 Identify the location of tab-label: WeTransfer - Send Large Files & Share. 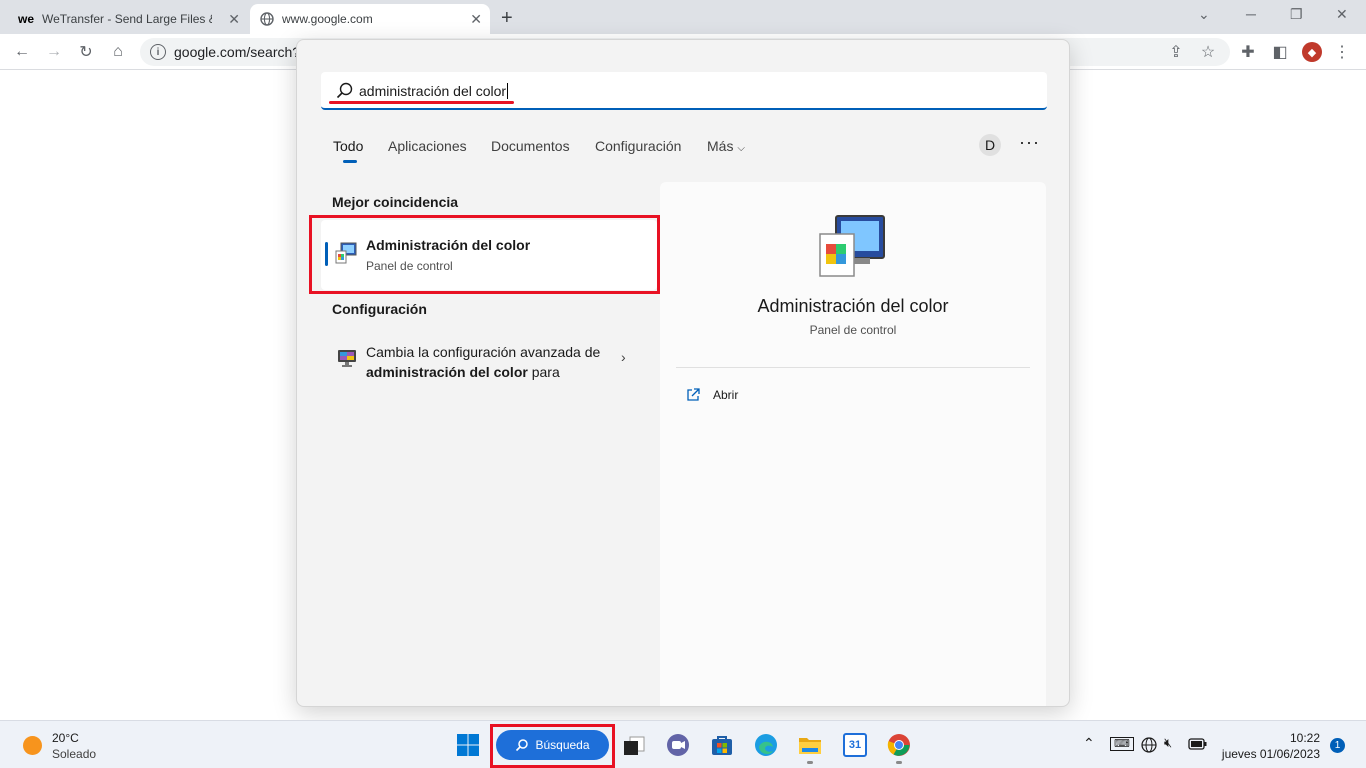
(127, 19).